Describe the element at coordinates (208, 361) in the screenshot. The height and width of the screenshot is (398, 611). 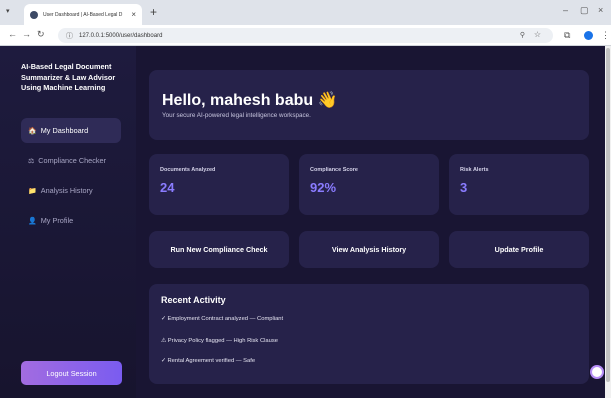
I see `list-item: ✓ Rental Agreement verified — Safe` at that location.